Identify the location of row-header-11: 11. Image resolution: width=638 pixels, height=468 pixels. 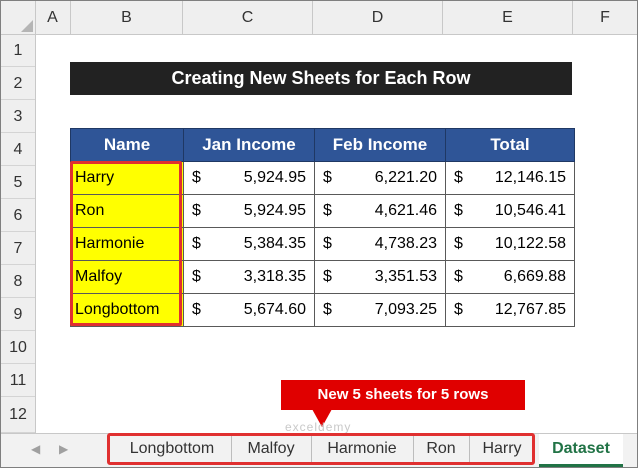
(18, 380).